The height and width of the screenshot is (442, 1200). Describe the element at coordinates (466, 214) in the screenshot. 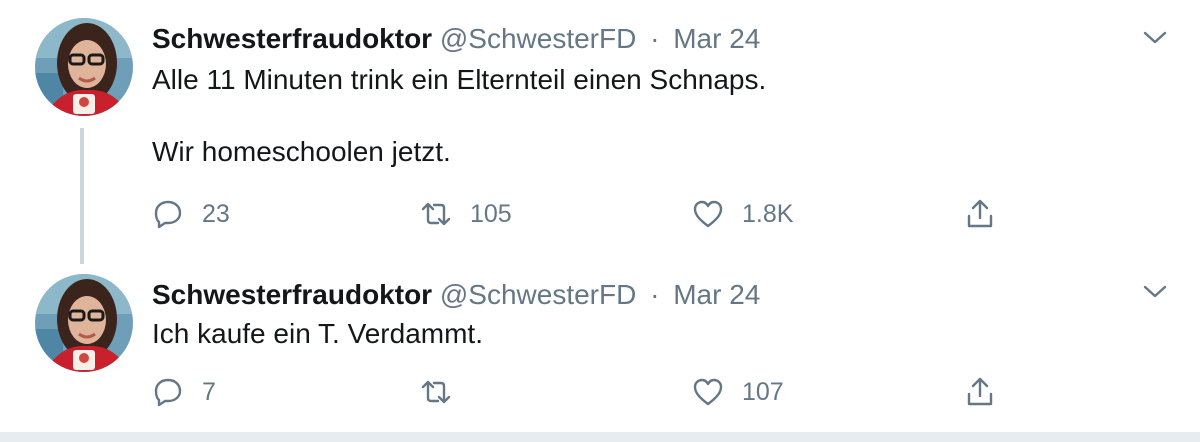

I see `retweet-button: 105` at that location.